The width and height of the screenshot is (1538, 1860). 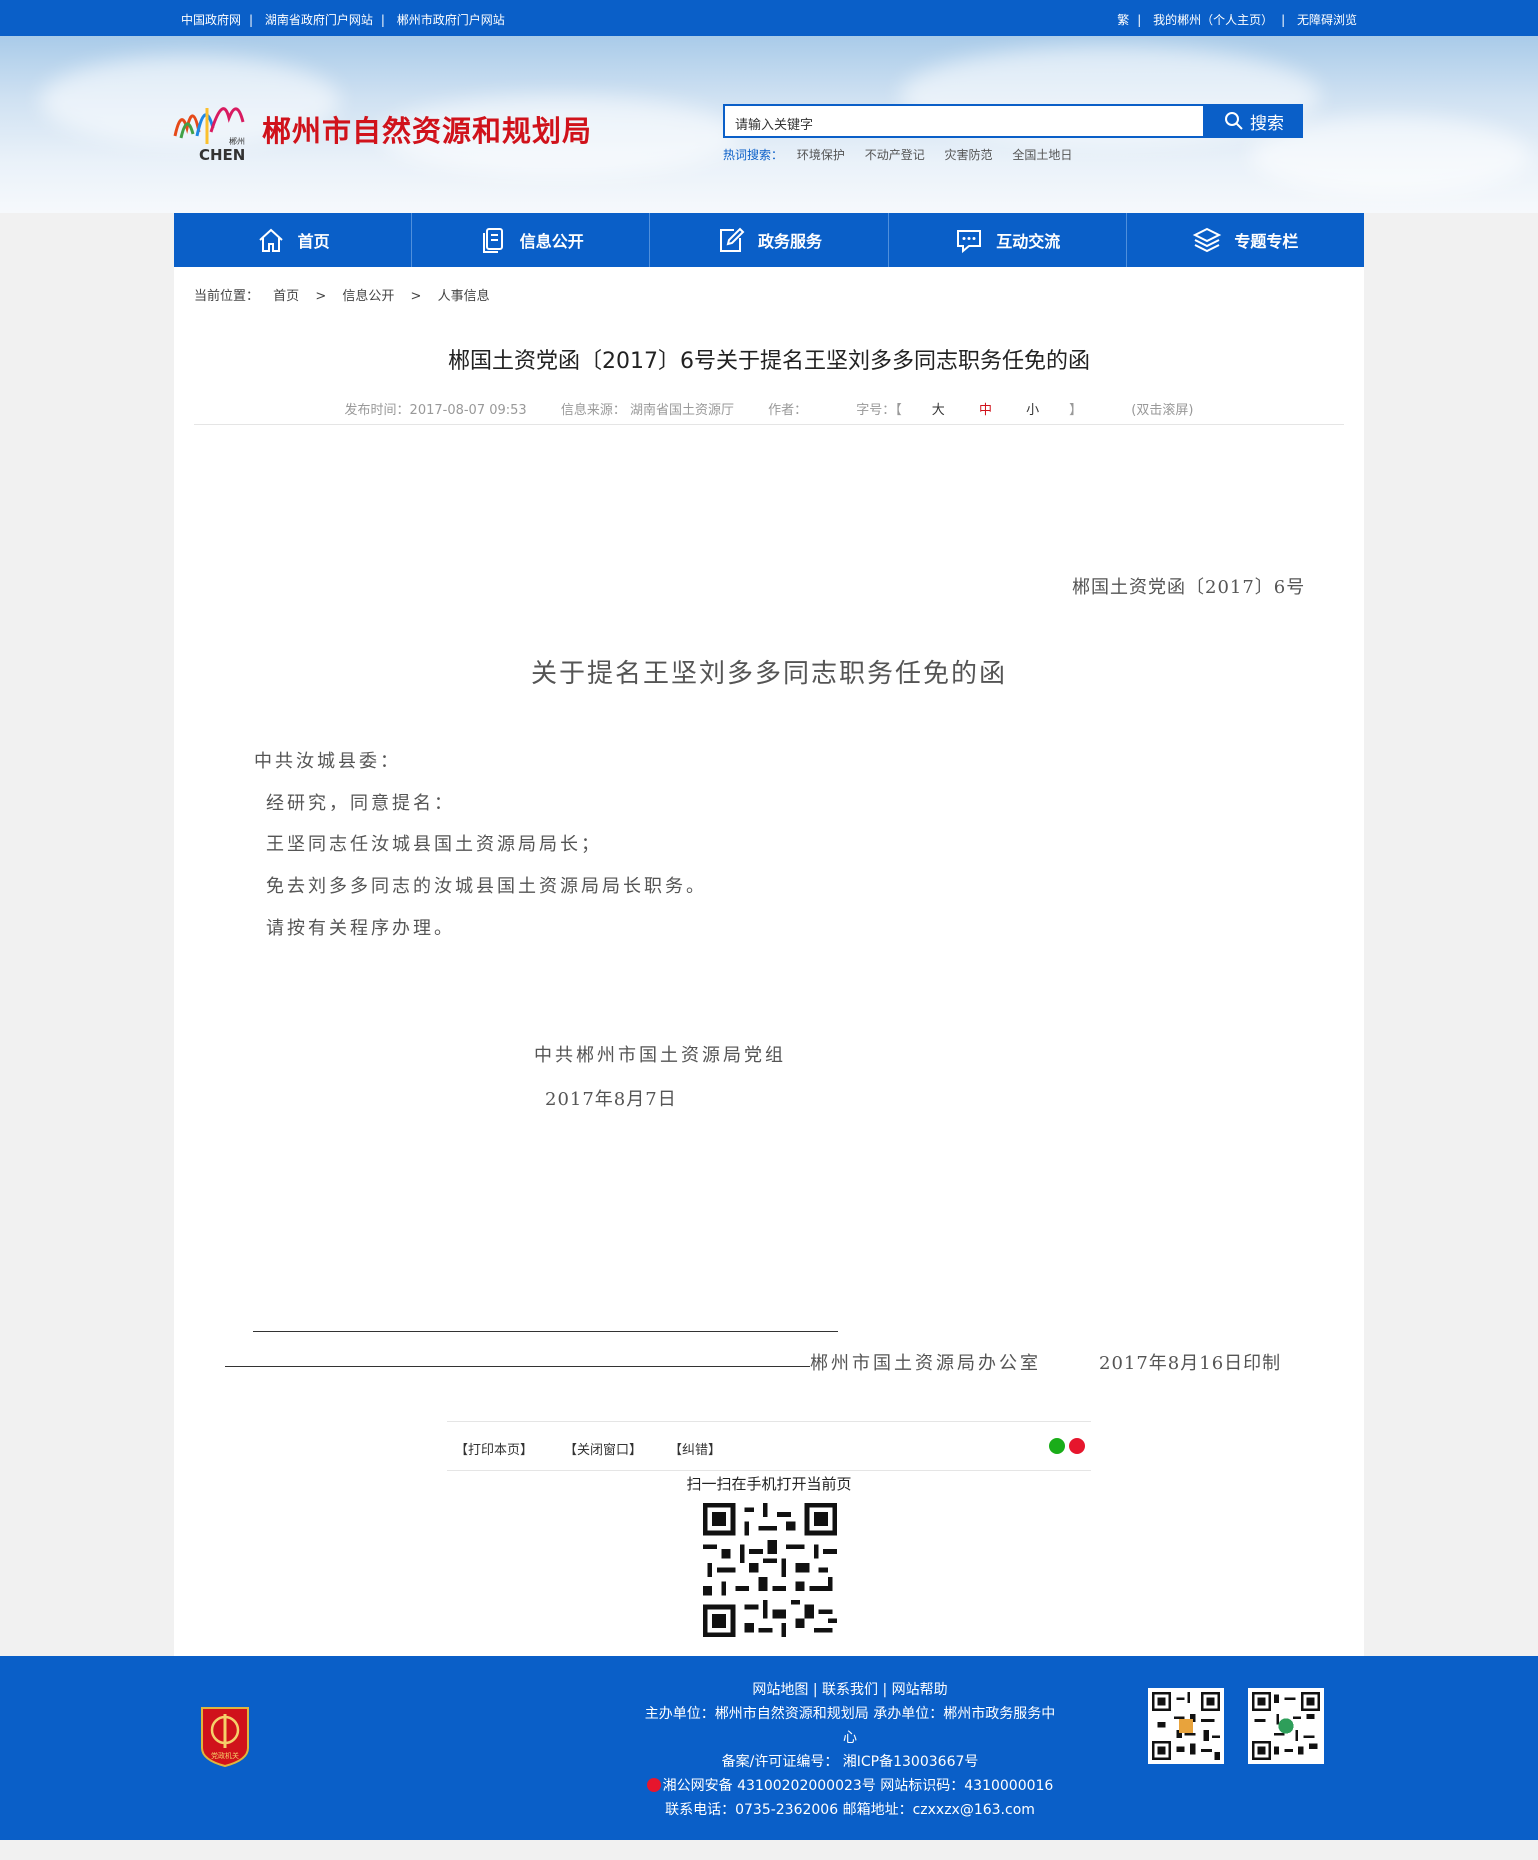 I want to click on breadcrumb-label: 当前位置：, so click(x=227, y=296).